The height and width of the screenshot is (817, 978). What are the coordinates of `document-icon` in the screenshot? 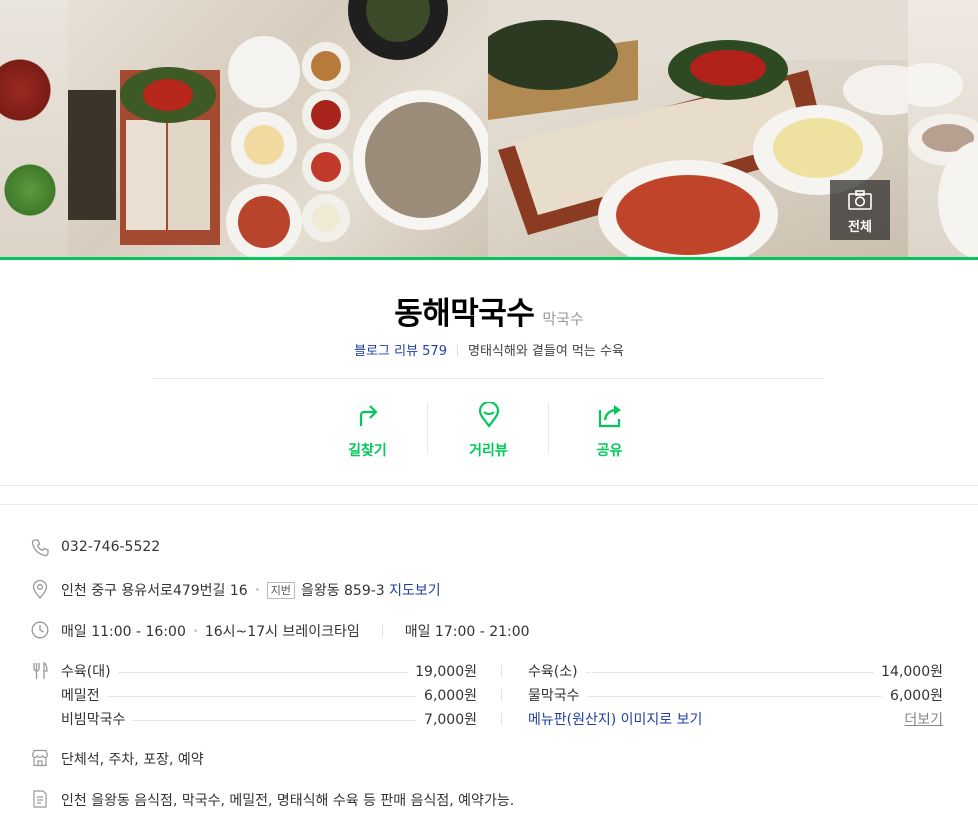 It's located at (40, 799).